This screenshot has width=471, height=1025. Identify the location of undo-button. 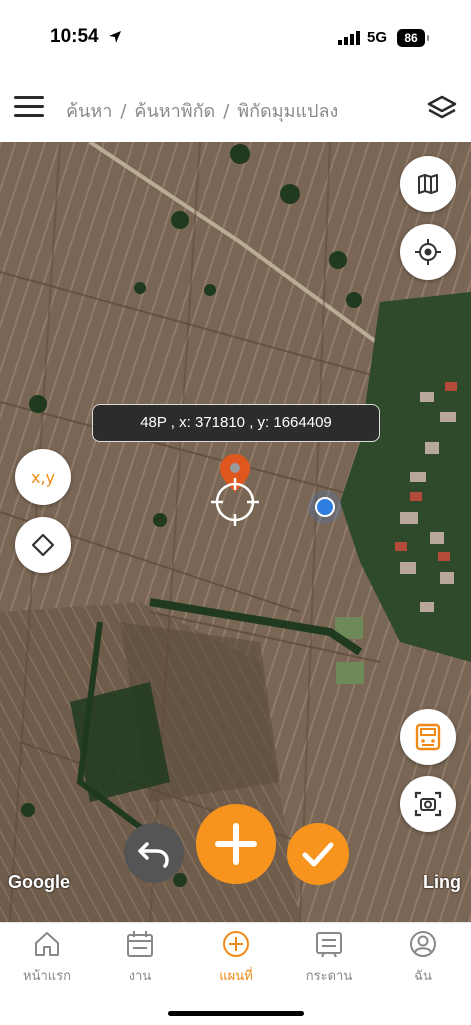
(154, 853).